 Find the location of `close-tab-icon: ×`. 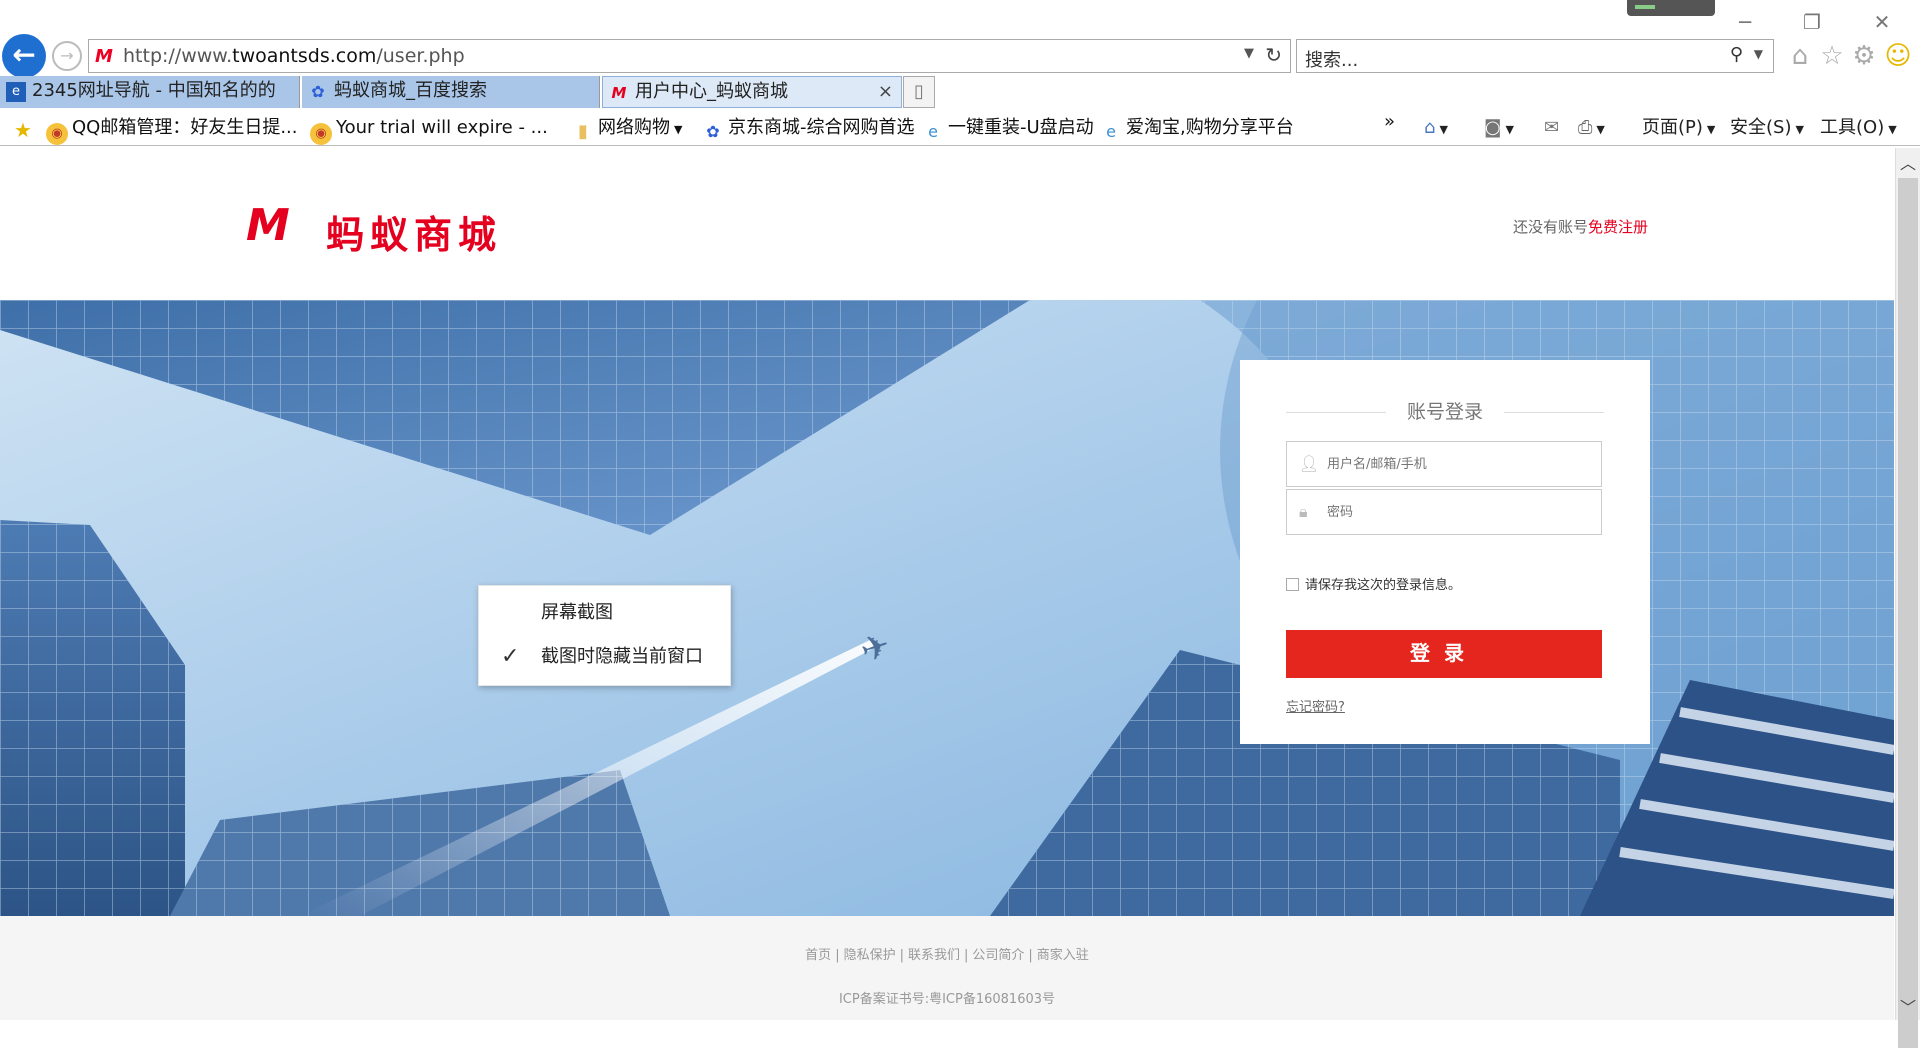

close-tab-icon: × is located at coordinates (885, 92).